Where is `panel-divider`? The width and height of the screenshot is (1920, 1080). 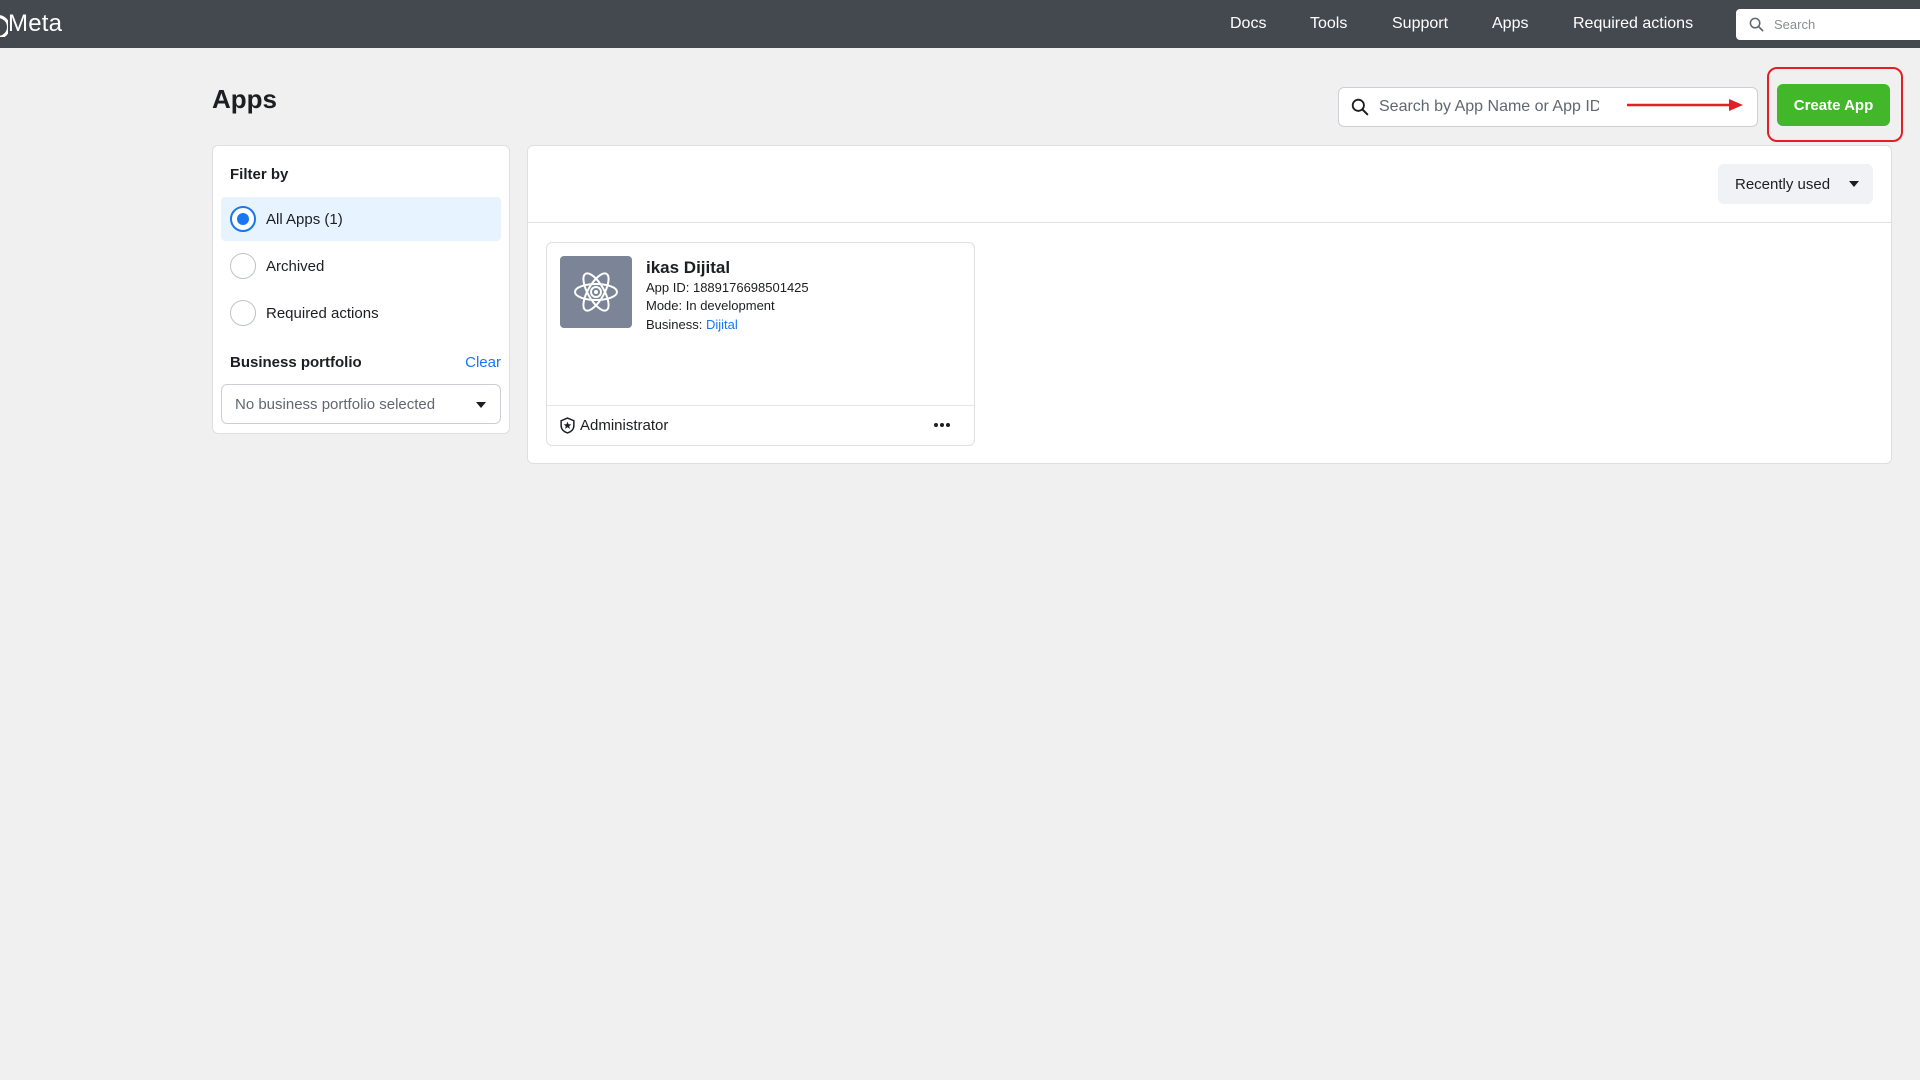 panel-divider is located at coordinates (1209, 222).